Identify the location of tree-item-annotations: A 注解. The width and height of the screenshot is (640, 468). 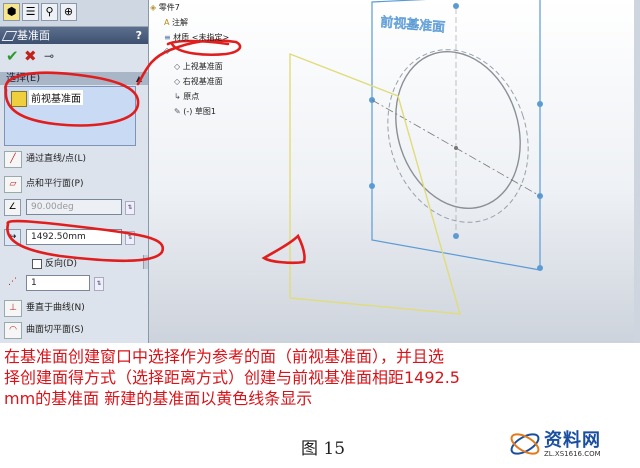
(176, 22).